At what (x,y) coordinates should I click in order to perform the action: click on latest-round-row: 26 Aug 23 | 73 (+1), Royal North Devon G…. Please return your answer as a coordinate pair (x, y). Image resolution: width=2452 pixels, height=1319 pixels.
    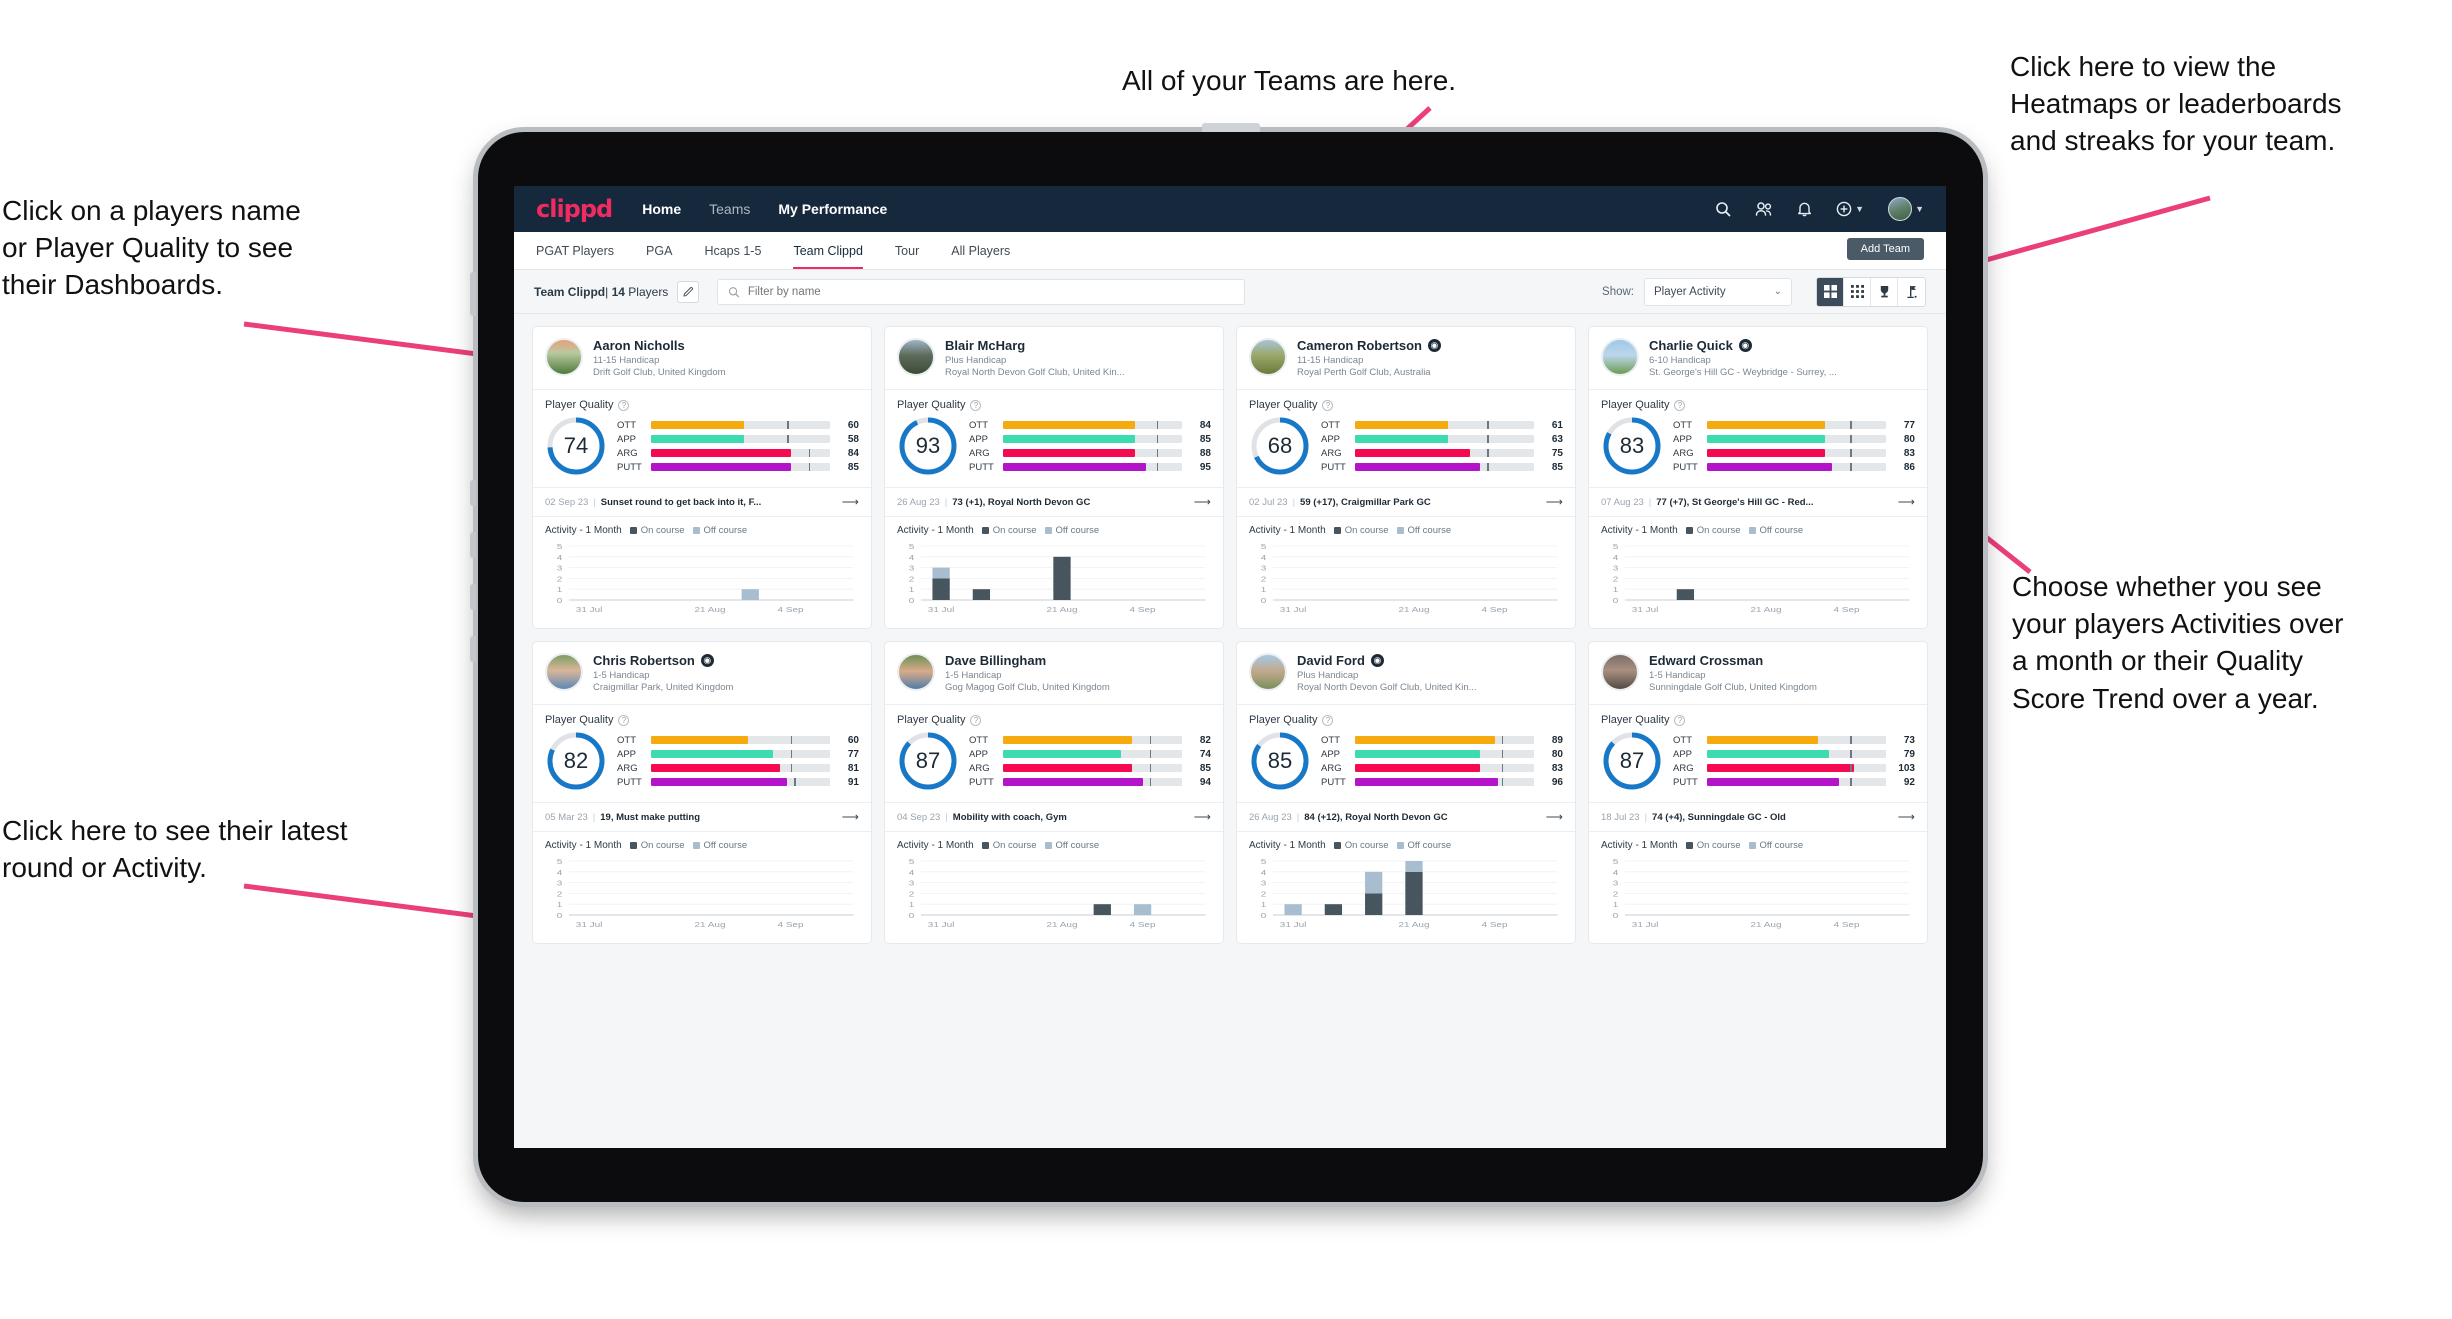
    Looking at the image, I should click on (1054, 502).